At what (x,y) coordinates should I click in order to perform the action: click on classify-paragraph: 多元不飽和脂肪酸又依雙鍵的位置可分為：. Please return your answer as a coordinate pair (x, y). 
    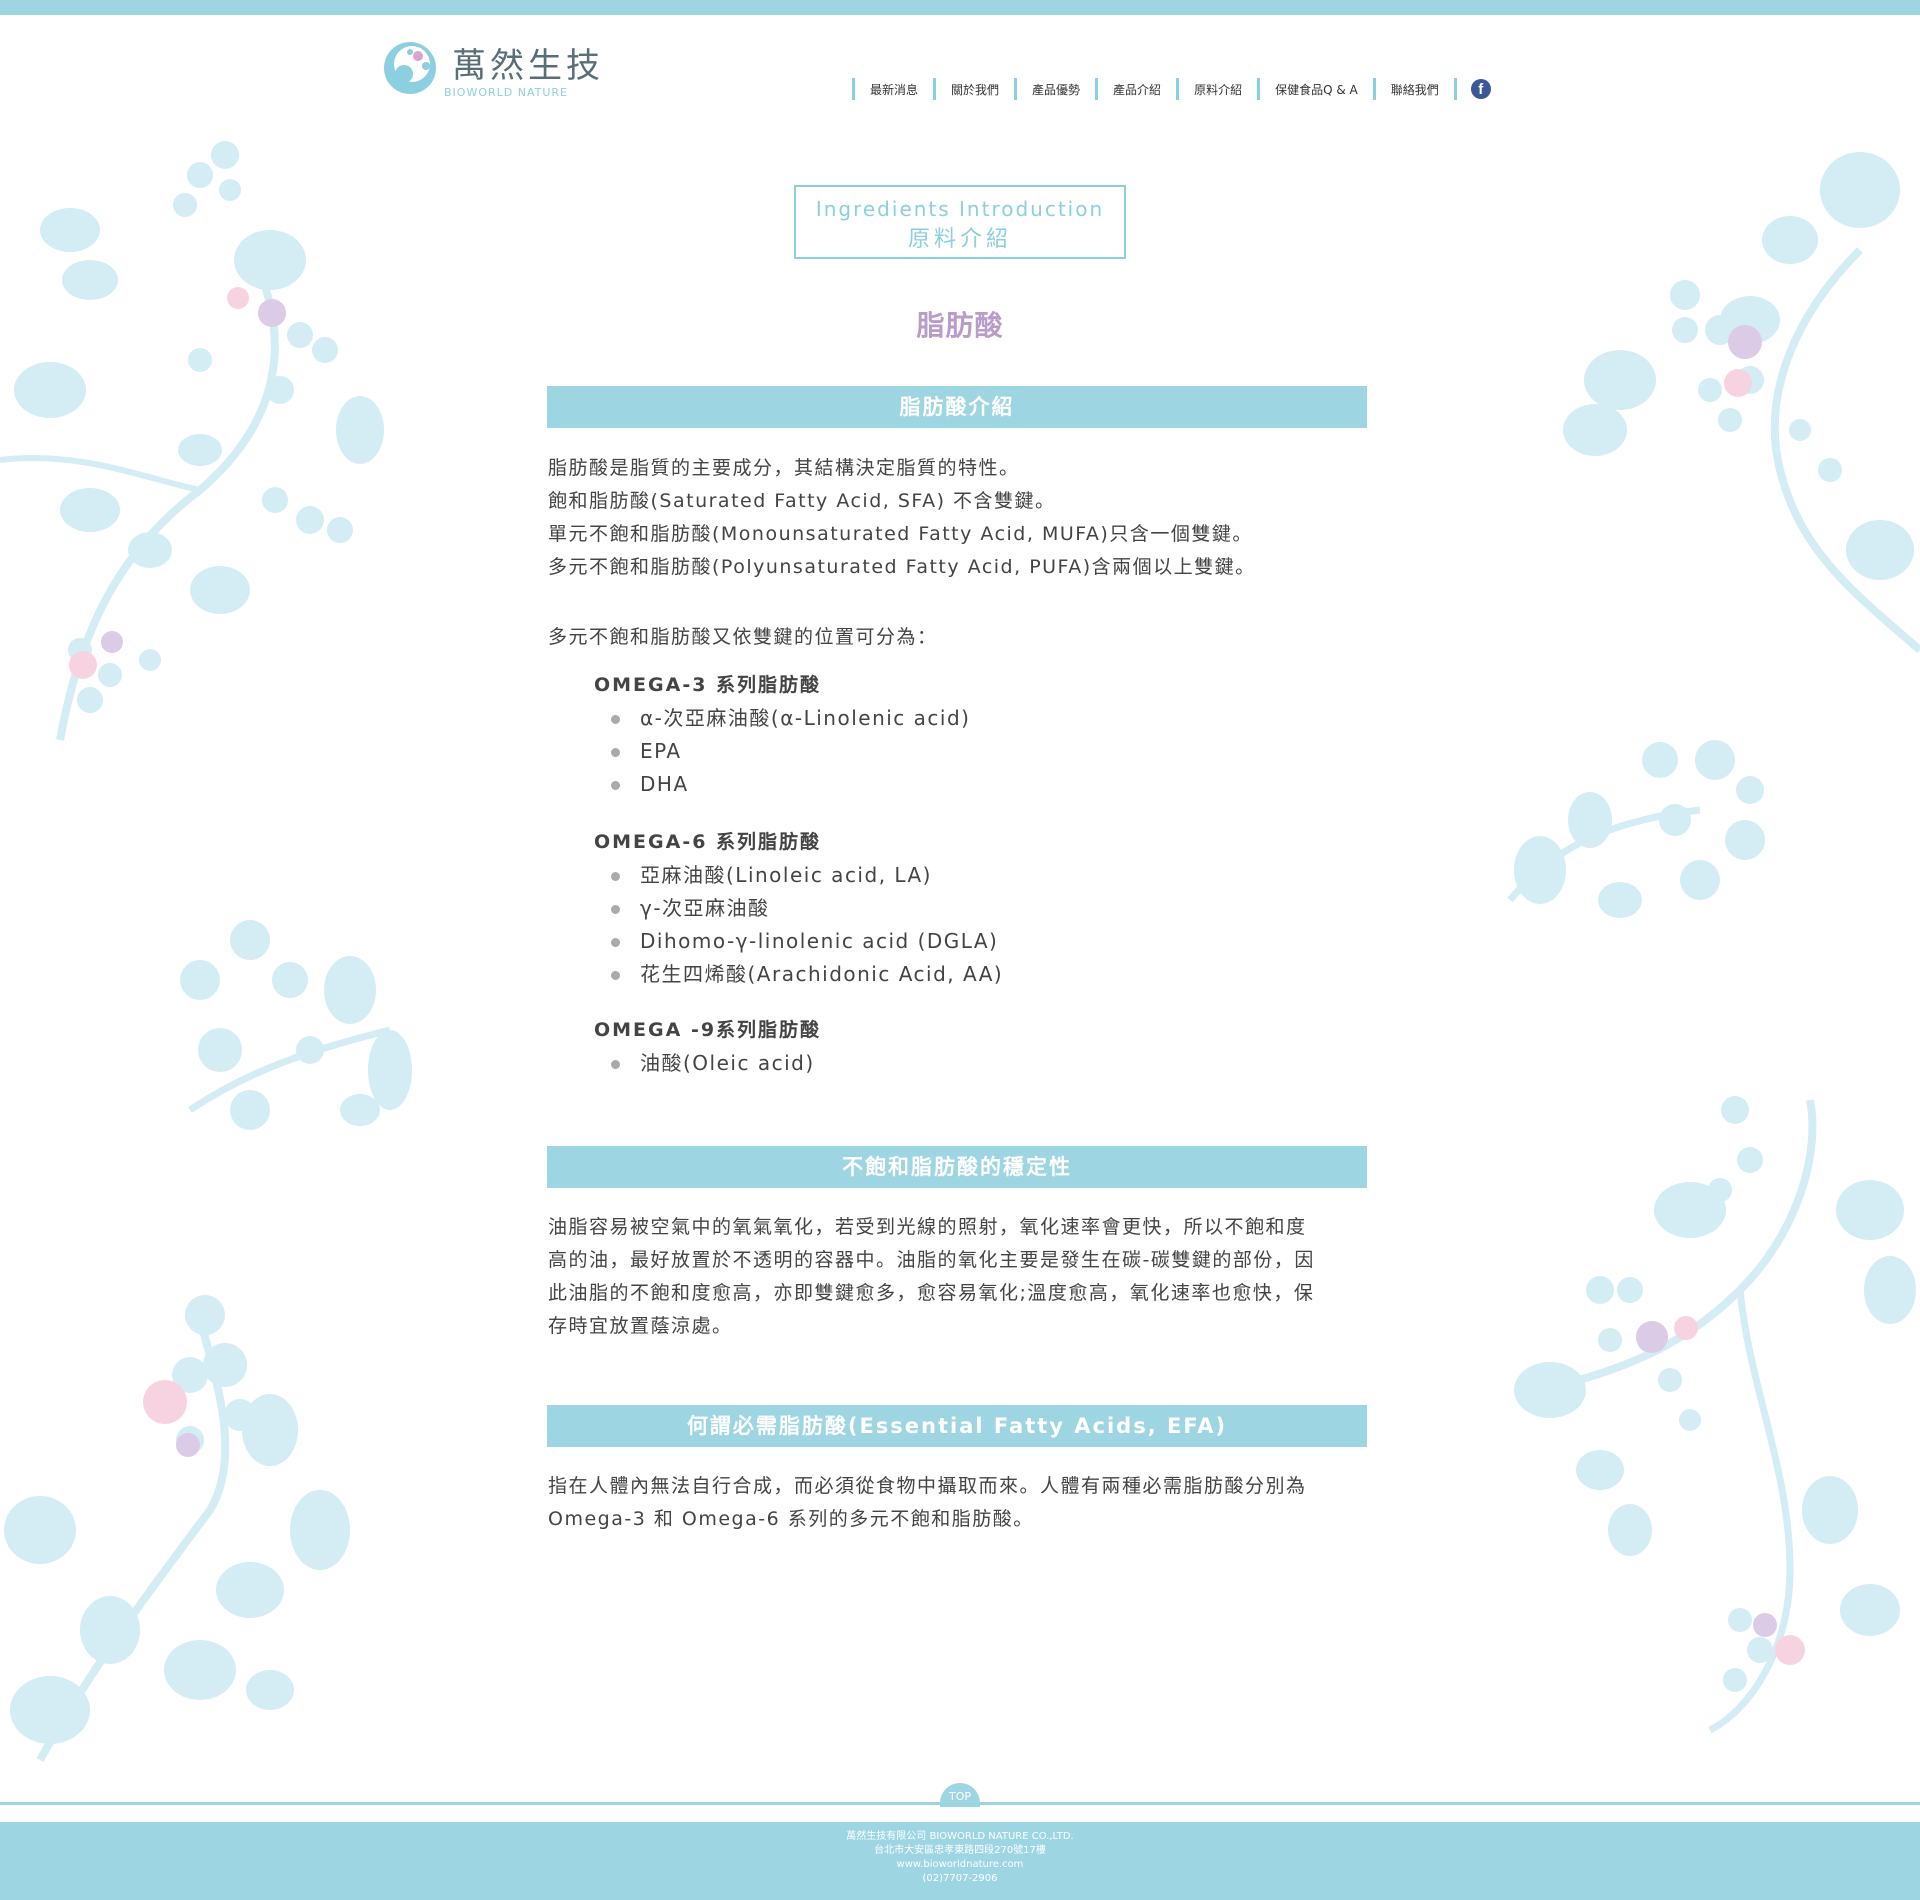
    Looking at the image, I should click on (958, 637).